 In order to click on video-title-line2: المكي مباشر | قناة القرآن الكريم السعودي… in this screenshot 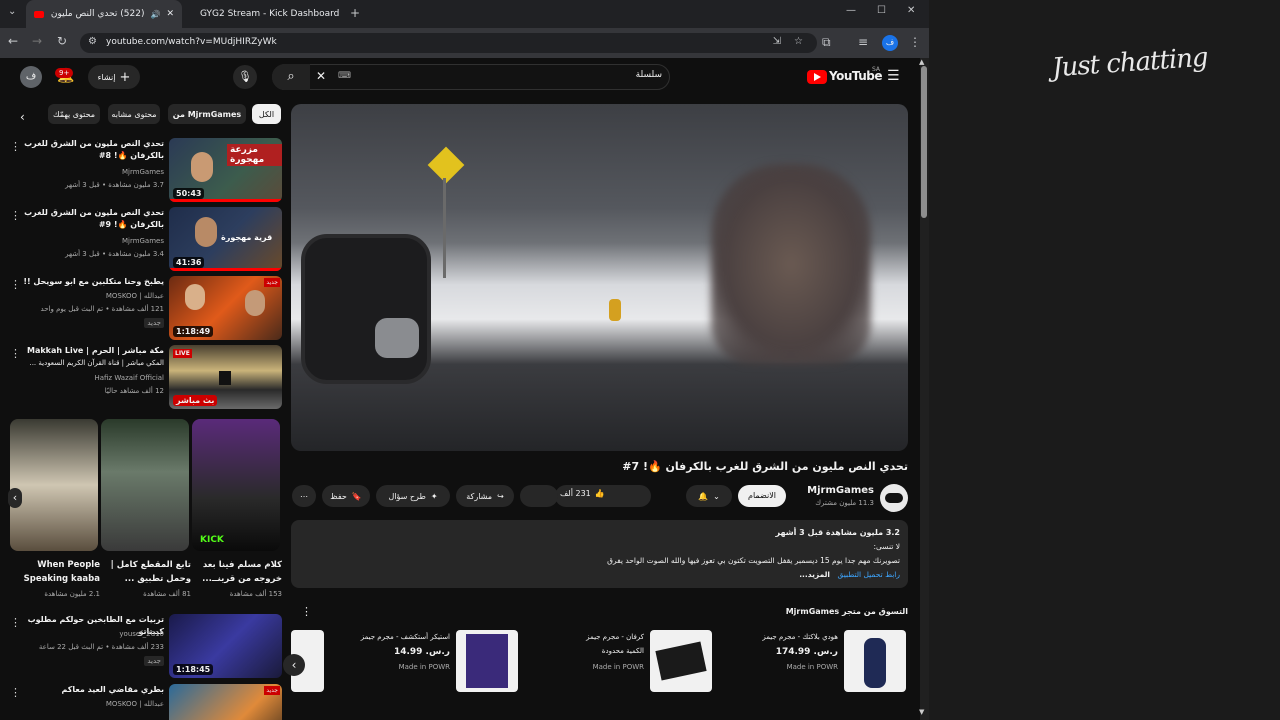, I will do `click(93, 363)`.